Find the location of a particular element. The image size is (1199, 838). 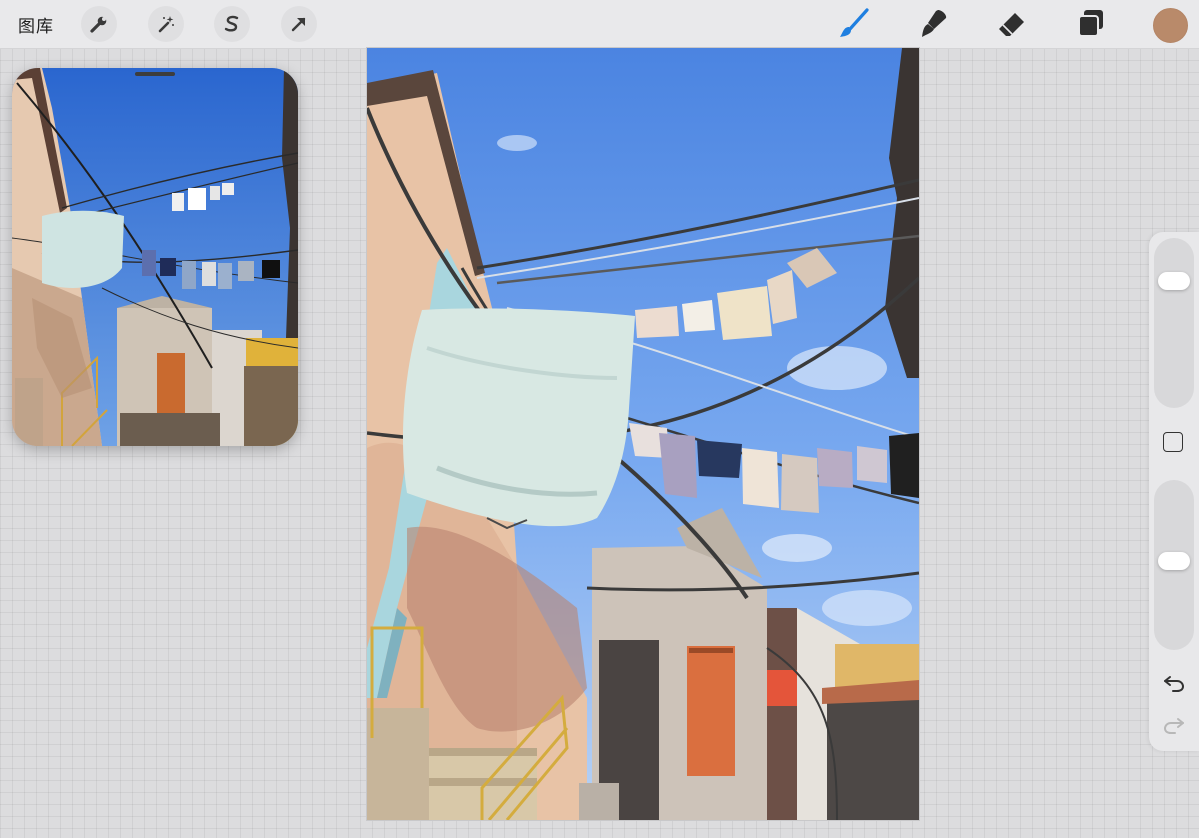

reference-window is located at coordinates (155, 257).